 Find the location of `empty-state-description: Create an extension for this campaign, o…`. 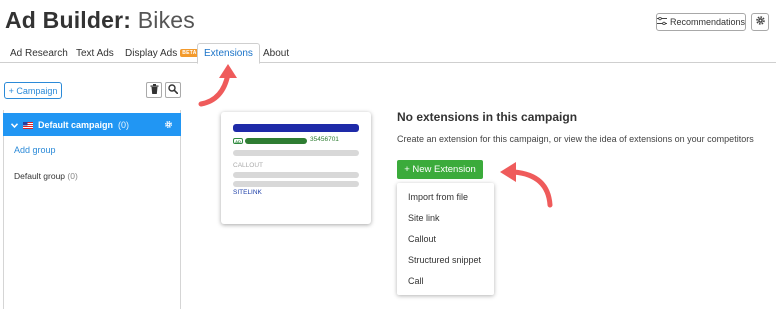

empty-state-description: Create an extension for this campaign, o… is located at coordinates (575, 139).